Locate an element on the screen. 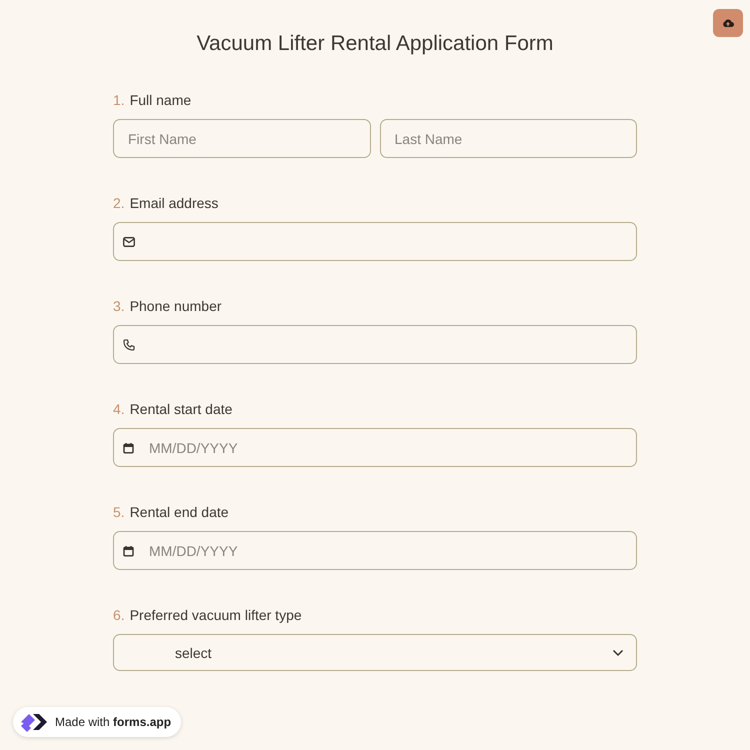 The height and width of the screenshot is (750, 750). question-label: Full name is located at coordinates (161, 100).